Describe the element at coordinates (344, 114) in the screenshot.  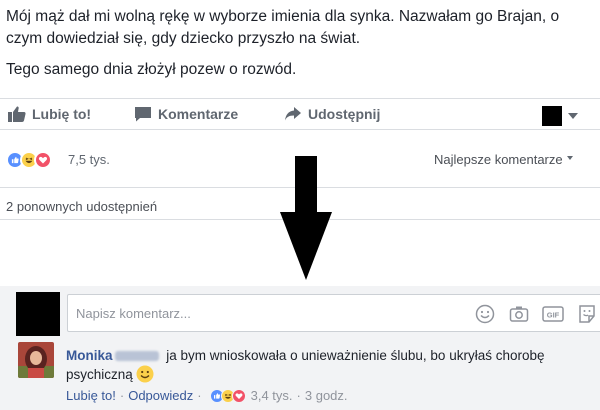
I see `share-button-label: Udostępnij` at that location.